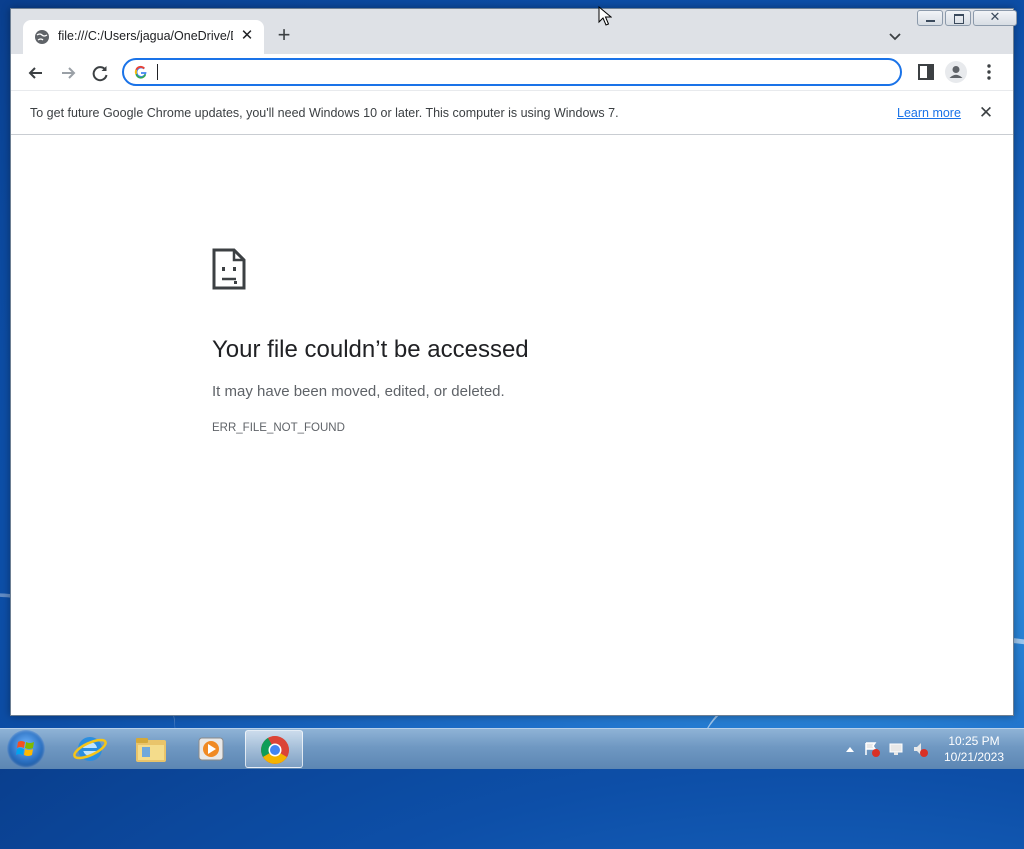 The image size is (1024, 849). Describe the element at coordinates (36, 73) in the screenshot. I see `back-arrow-icon` at that location.